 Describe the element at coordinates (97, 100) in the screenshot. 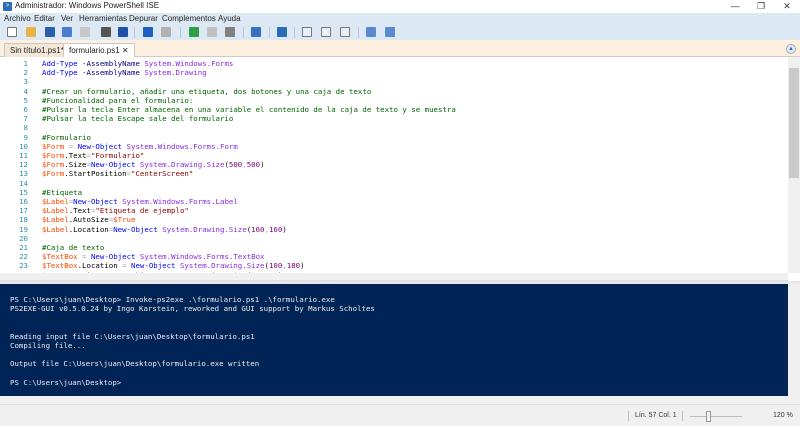

I see `code-line: 5 #Funcionalidad para el formulario:` at that location.